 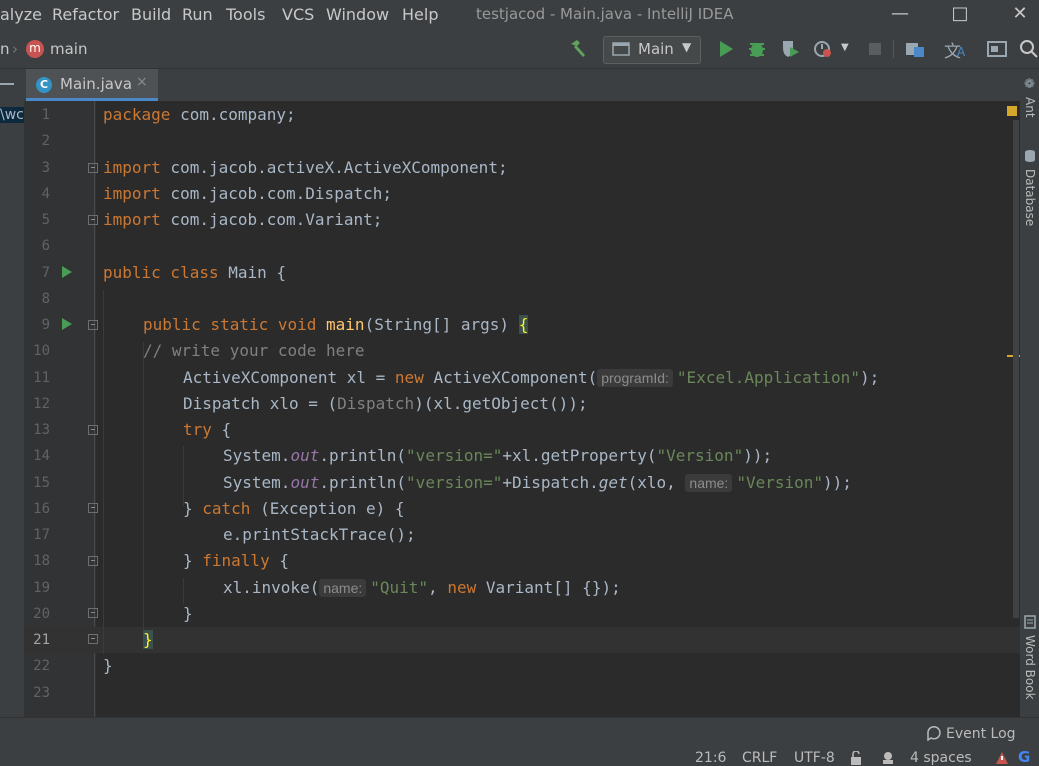 What do you see at coordinates (823, 49) in the screenshot?
I see `profiler-icon` at bounding box center [823, 49].